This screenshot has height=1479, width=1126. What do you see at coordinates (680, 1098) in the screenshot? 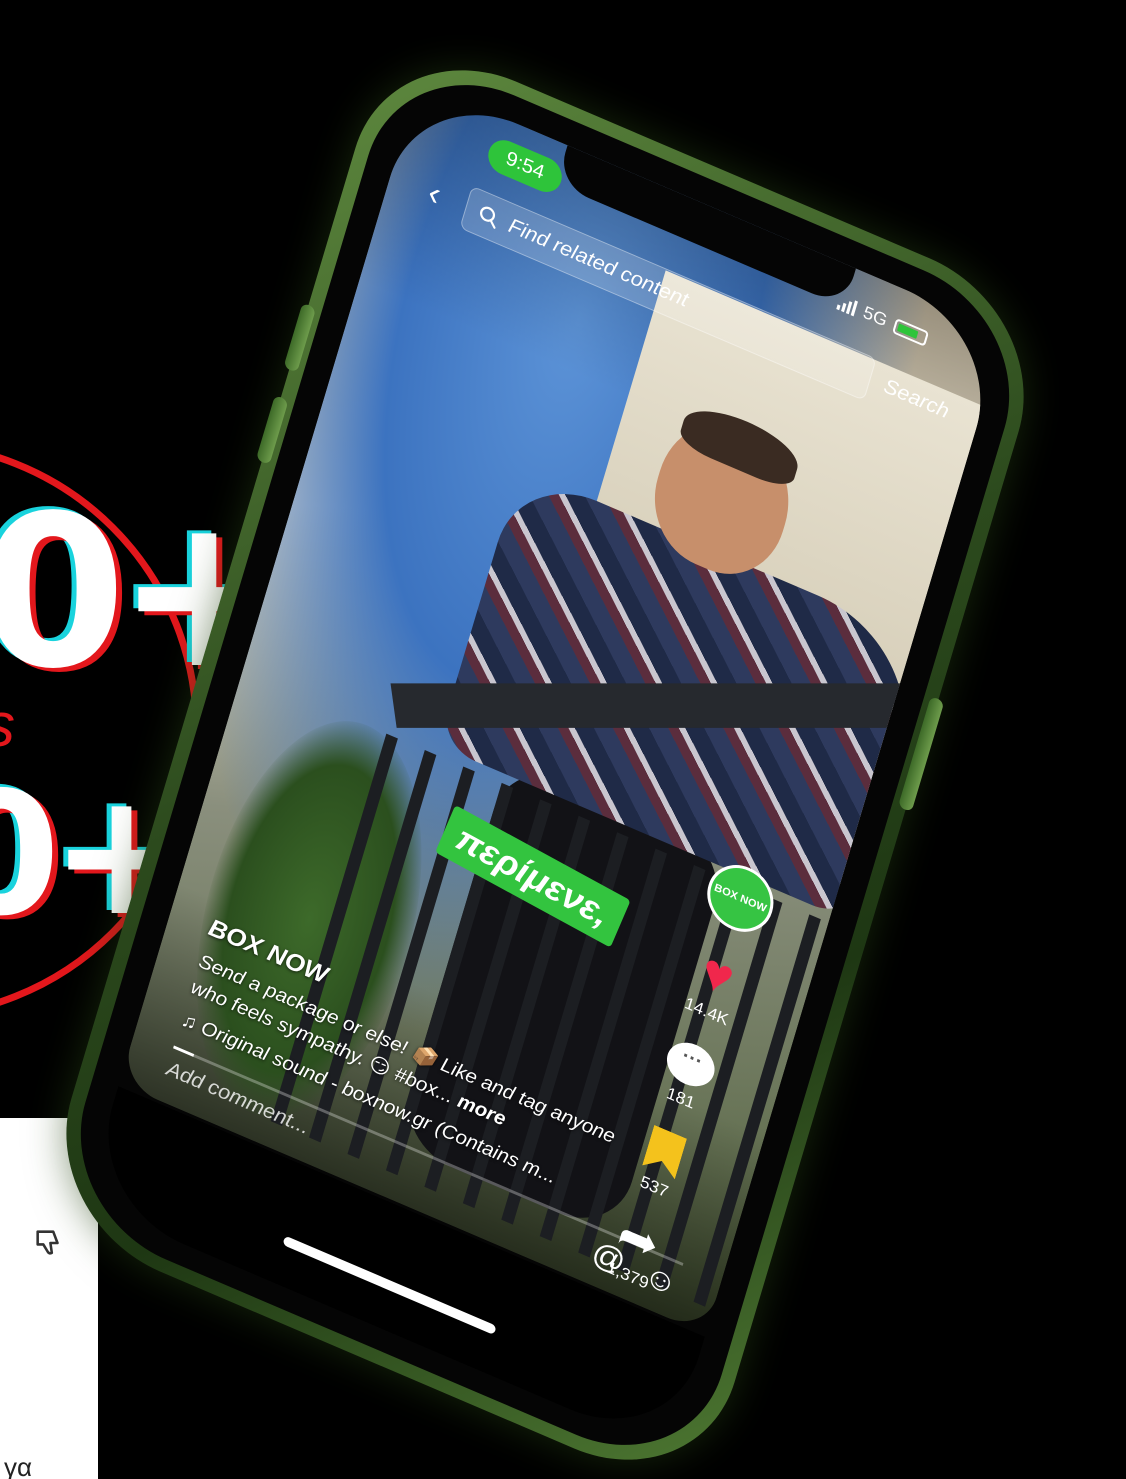
I see `comment-count: 181` at bounding box center [680, 1098].